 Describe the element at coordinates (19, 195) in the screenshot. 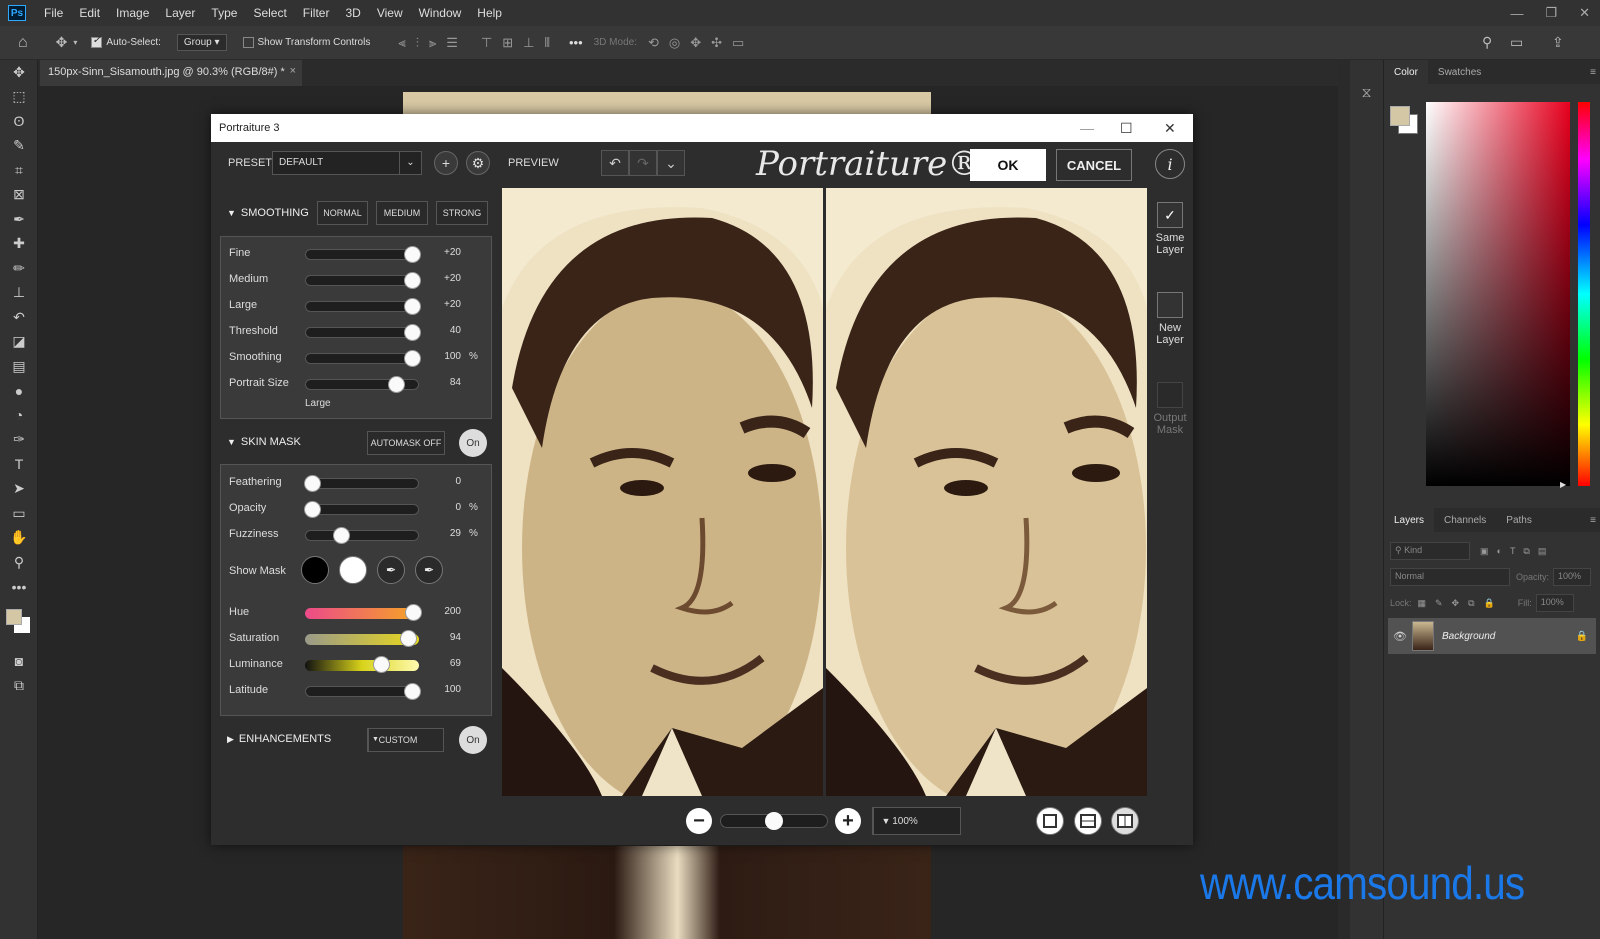

I see `frame-tool-icon: ⊠` at that location.